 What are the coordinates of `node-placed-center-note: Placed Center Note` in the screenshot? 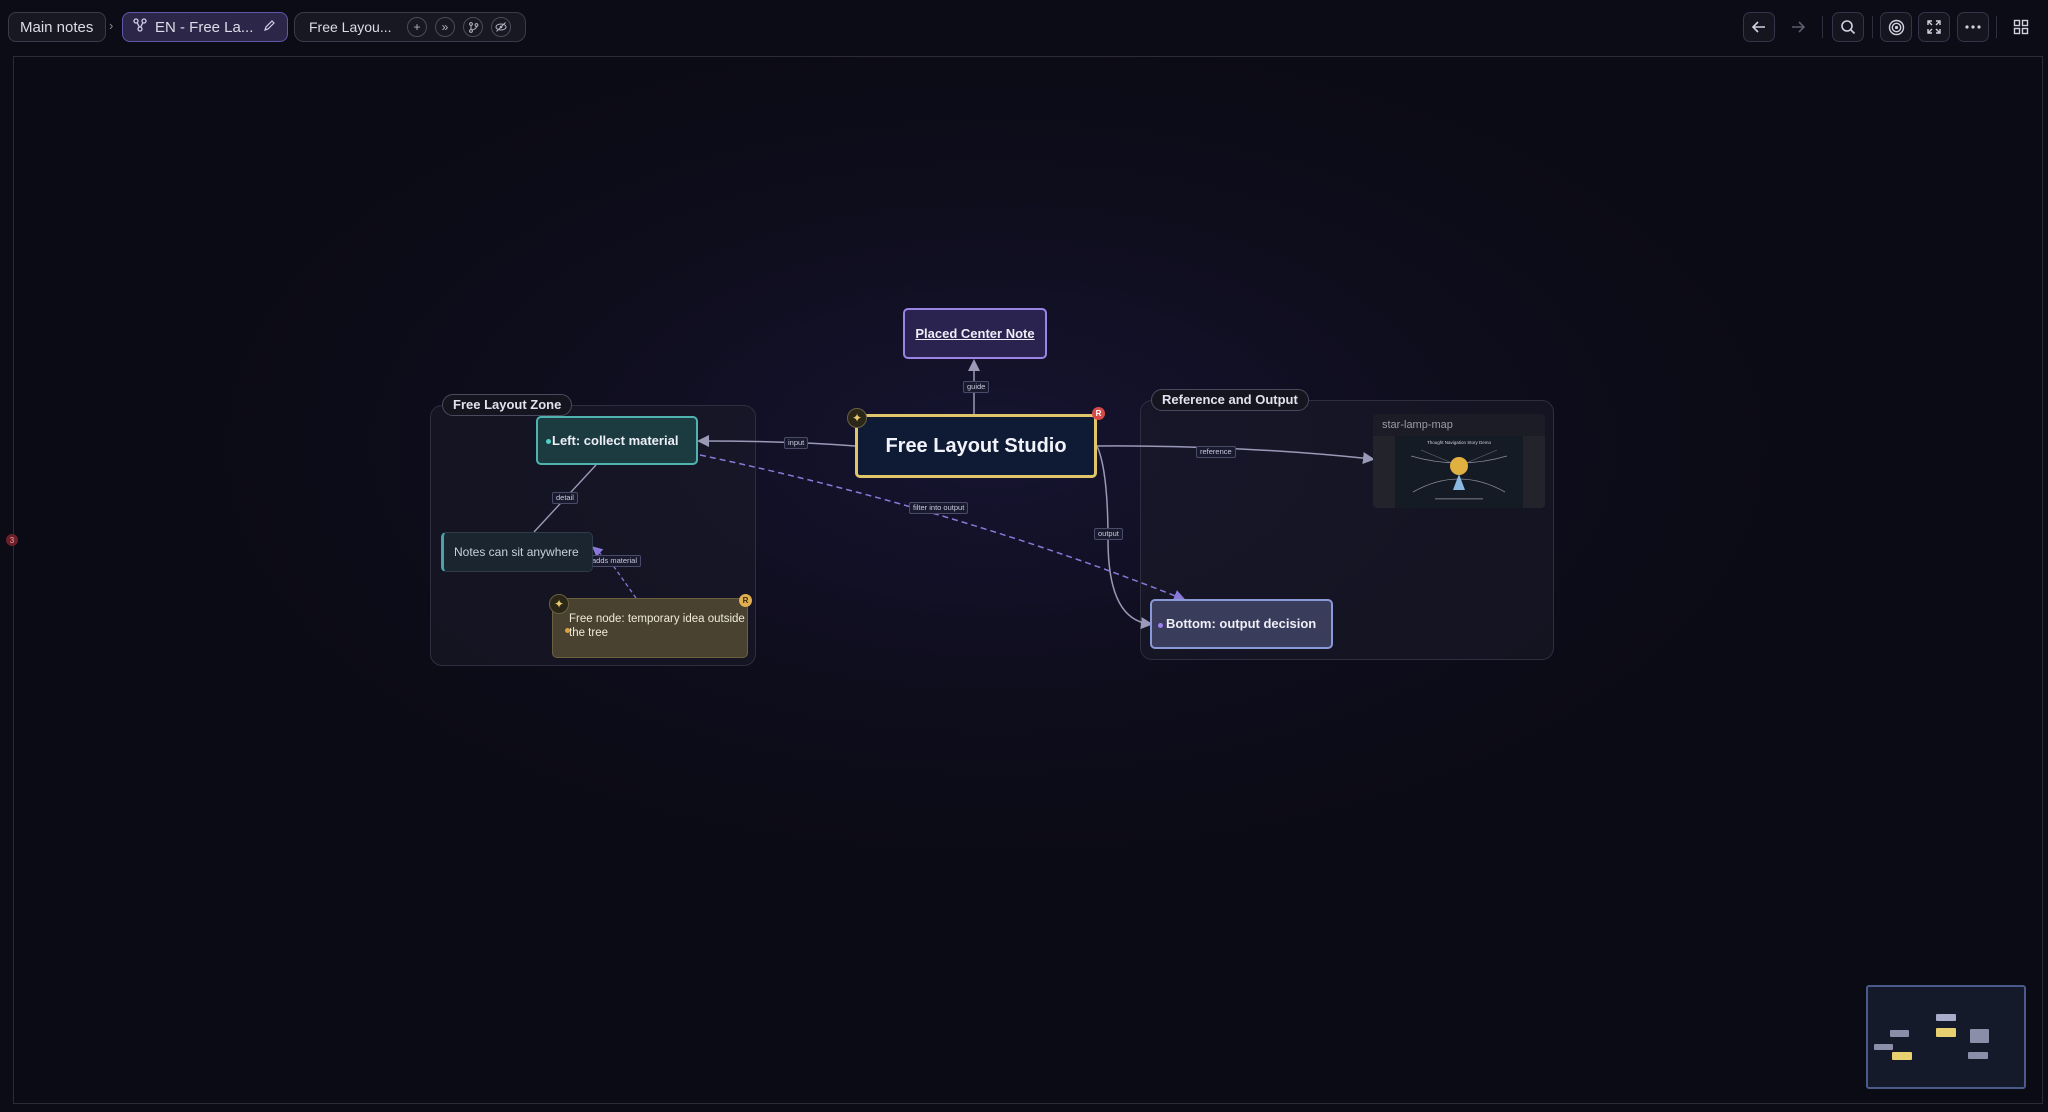 It's located at (975, 333).